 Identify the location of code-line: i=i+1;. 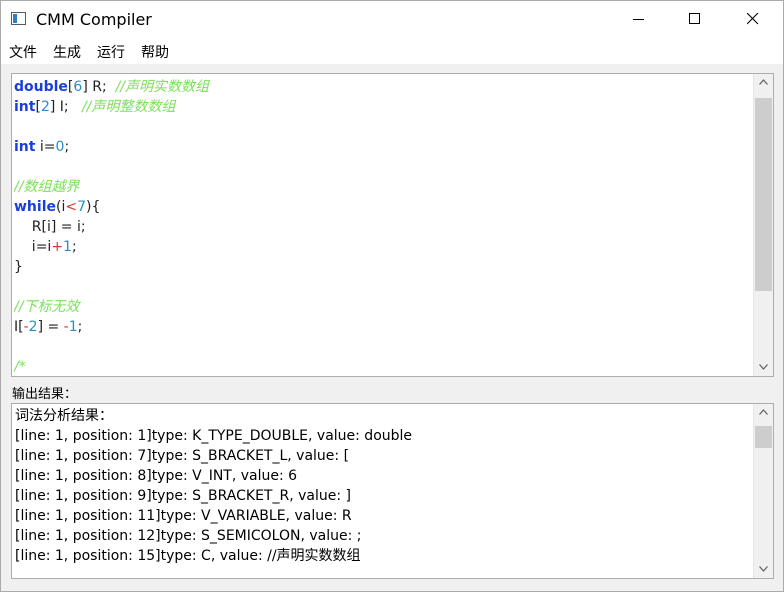
(383, 247).